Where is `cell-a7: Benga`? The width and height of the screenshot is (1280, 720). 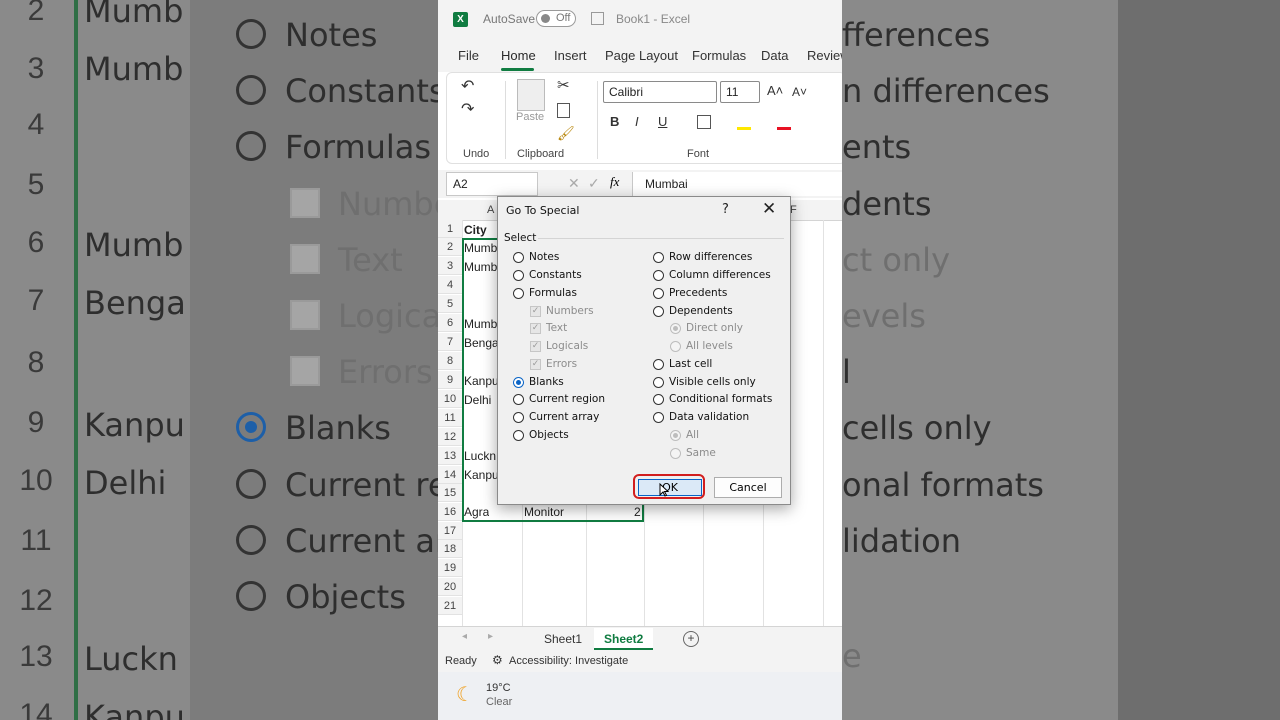 cell-a7: Benga is located at coordinates (481, 343).